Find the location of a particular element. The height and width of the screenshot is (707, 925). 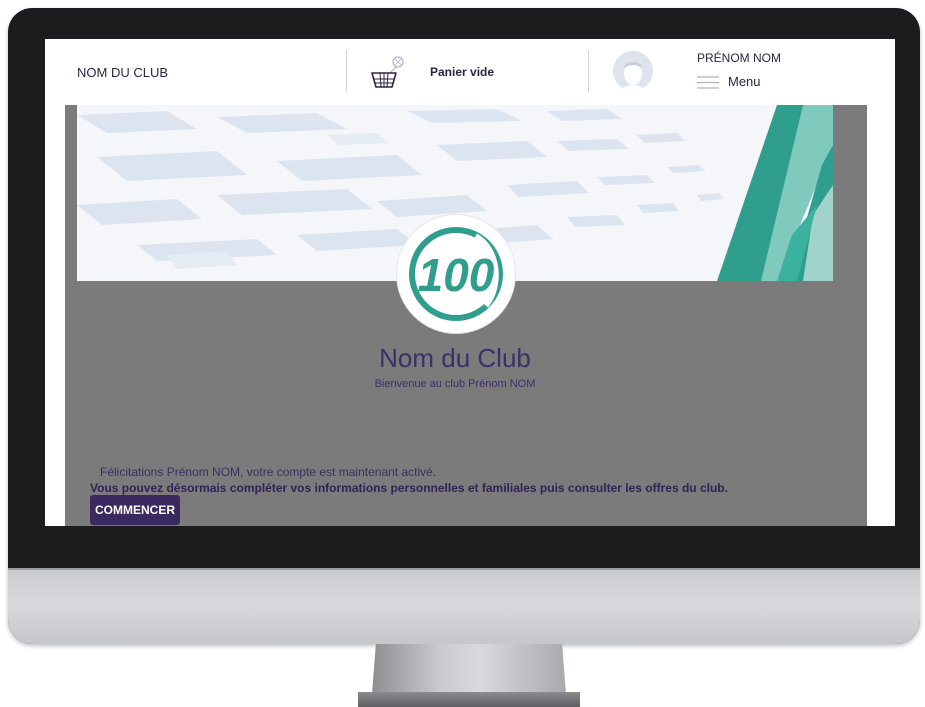

cart-label: Panier vide is located at coordinates (462, 72).